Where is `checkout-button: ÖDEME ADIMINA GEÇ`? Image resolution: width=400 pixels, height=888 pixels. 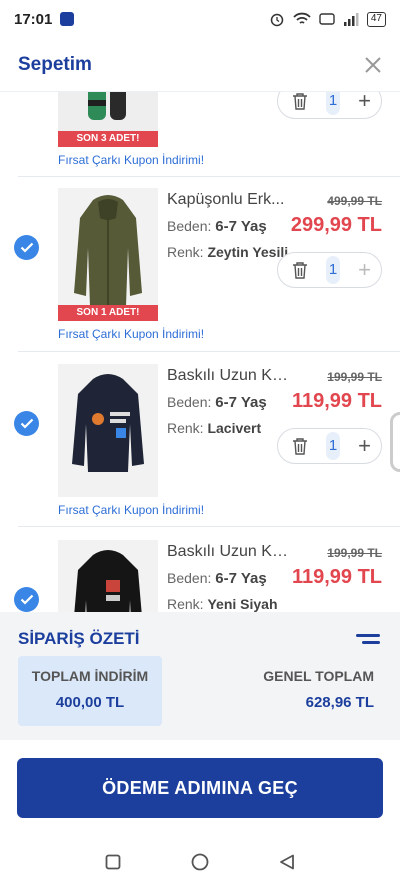 checkout-button: ÖDEME ADIMINA GEÇ is located at coordinates (200, 788).